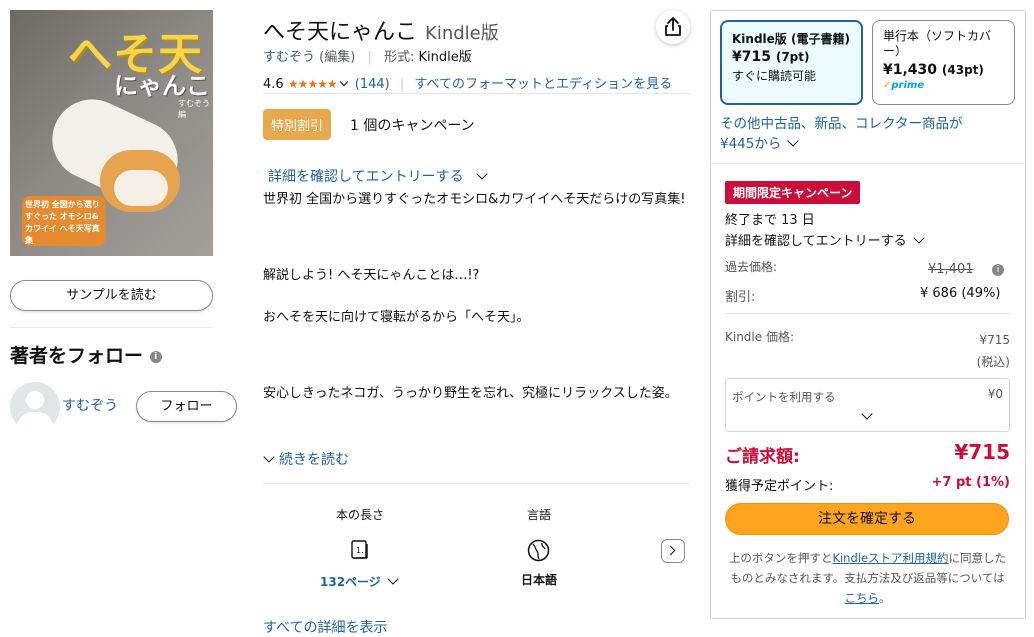 The height and width of the screenshot is (637, 1034). What do you see at coordinates (474, 199) in the screenshot?
I see `desc-paragraph: 世界初 全国から選りすぐったオモシロ&カワイイへそ天だらけの写真集!` at bounding box center [474, 199].